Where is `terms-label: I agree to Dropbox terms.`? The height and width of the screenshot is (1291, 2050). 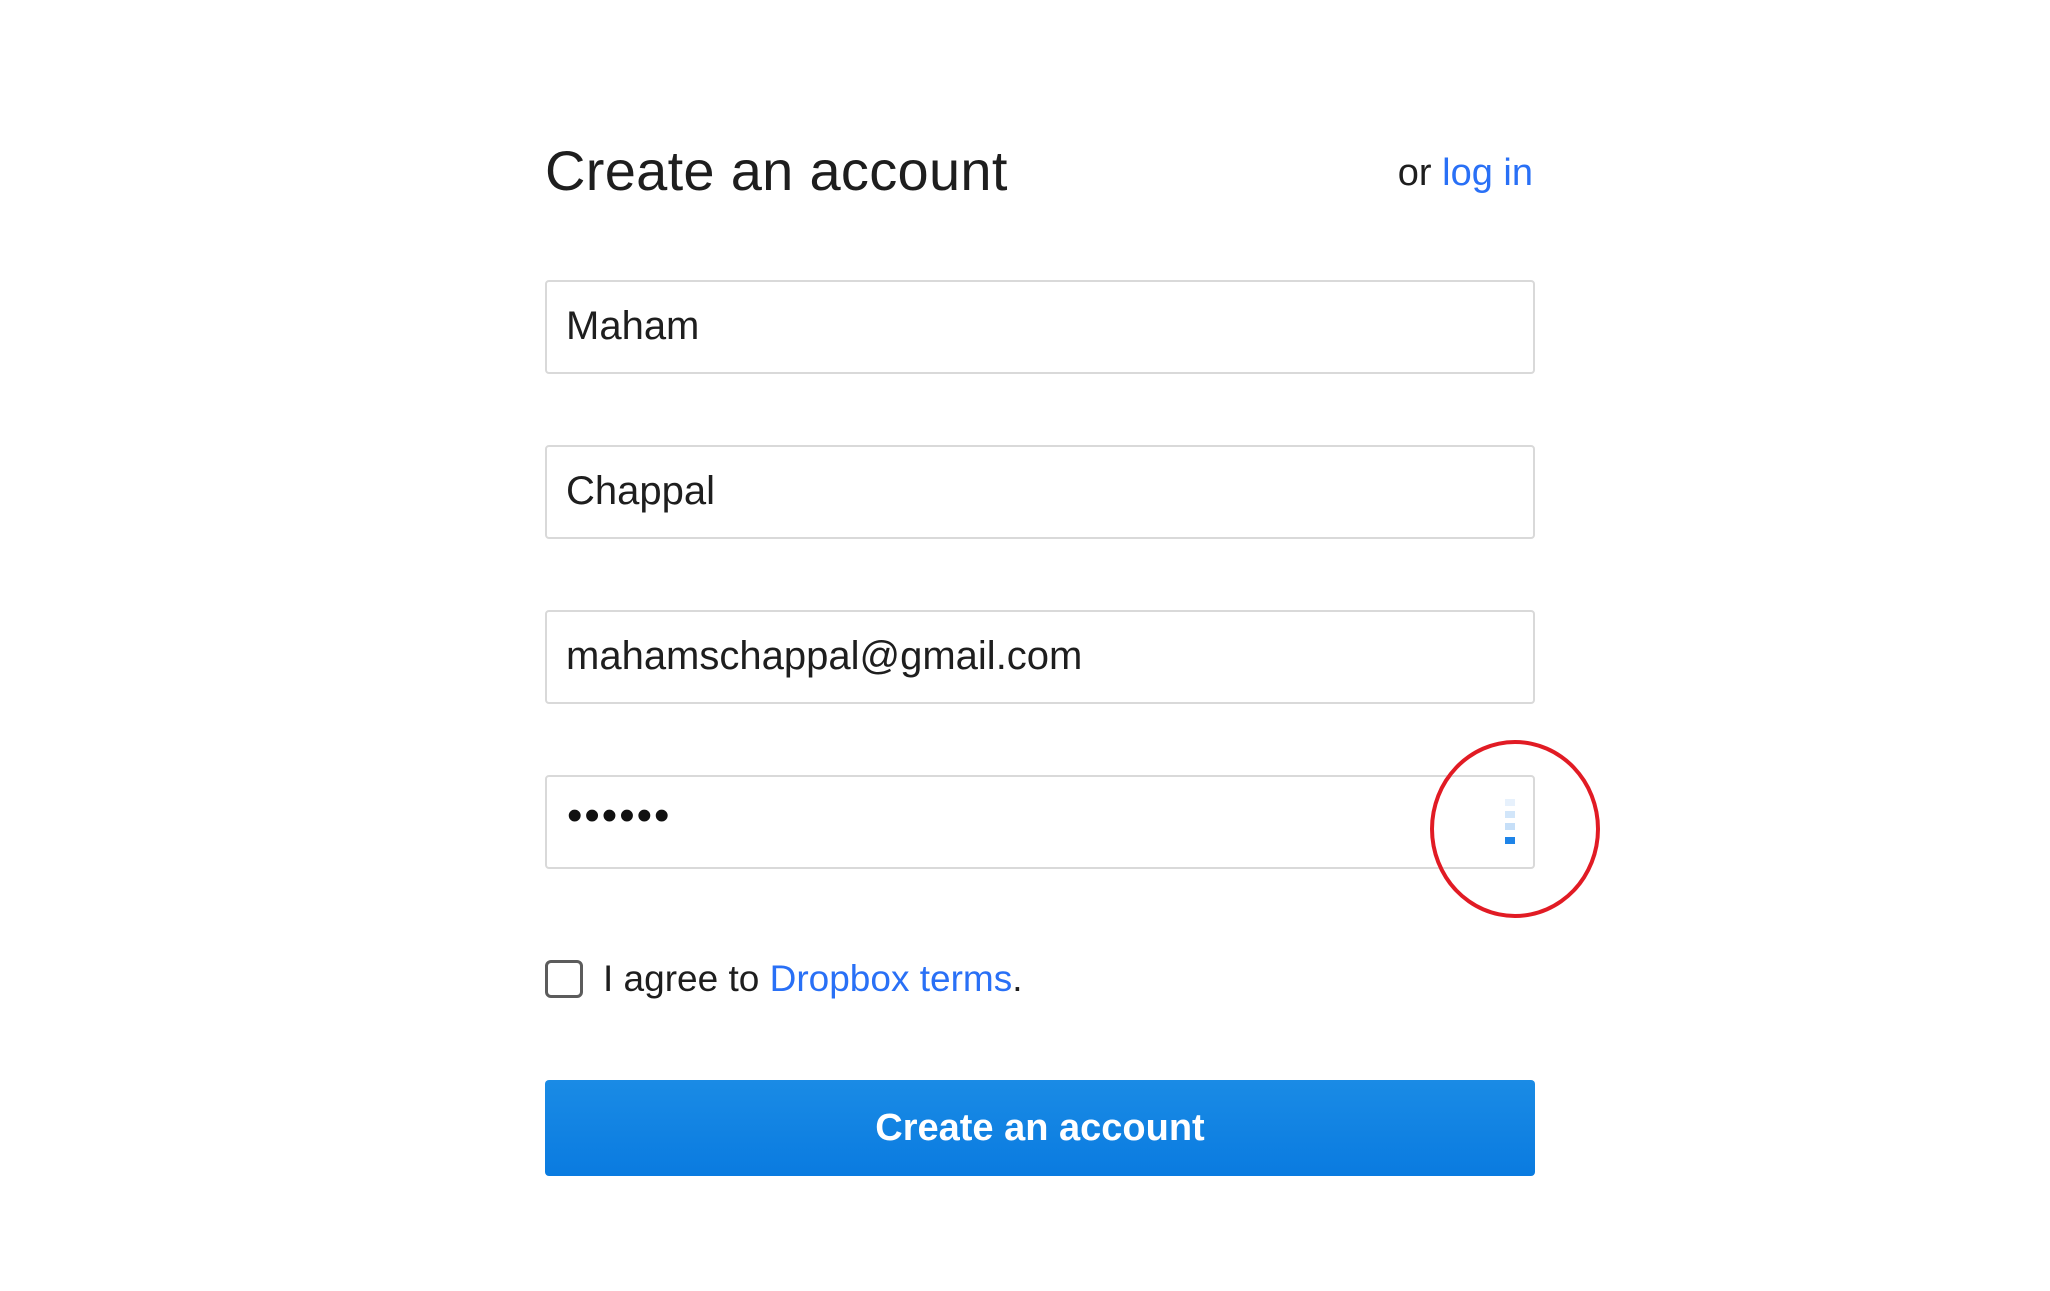 terms-label: I agree to Dropbox terms. is located at coordinates (813, 979).